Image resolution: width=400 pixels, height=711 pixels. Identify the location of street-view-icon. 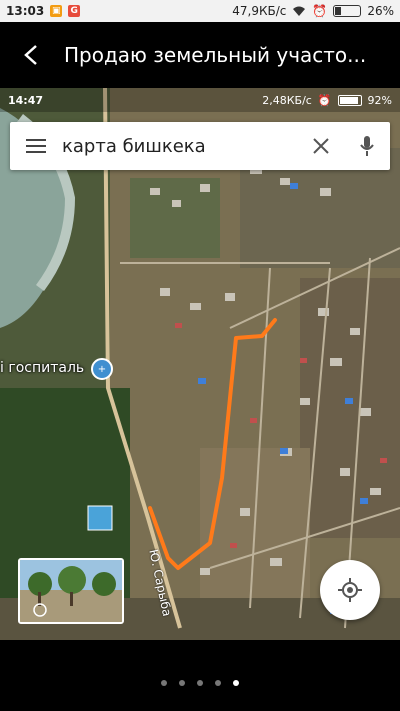
(71, 591).